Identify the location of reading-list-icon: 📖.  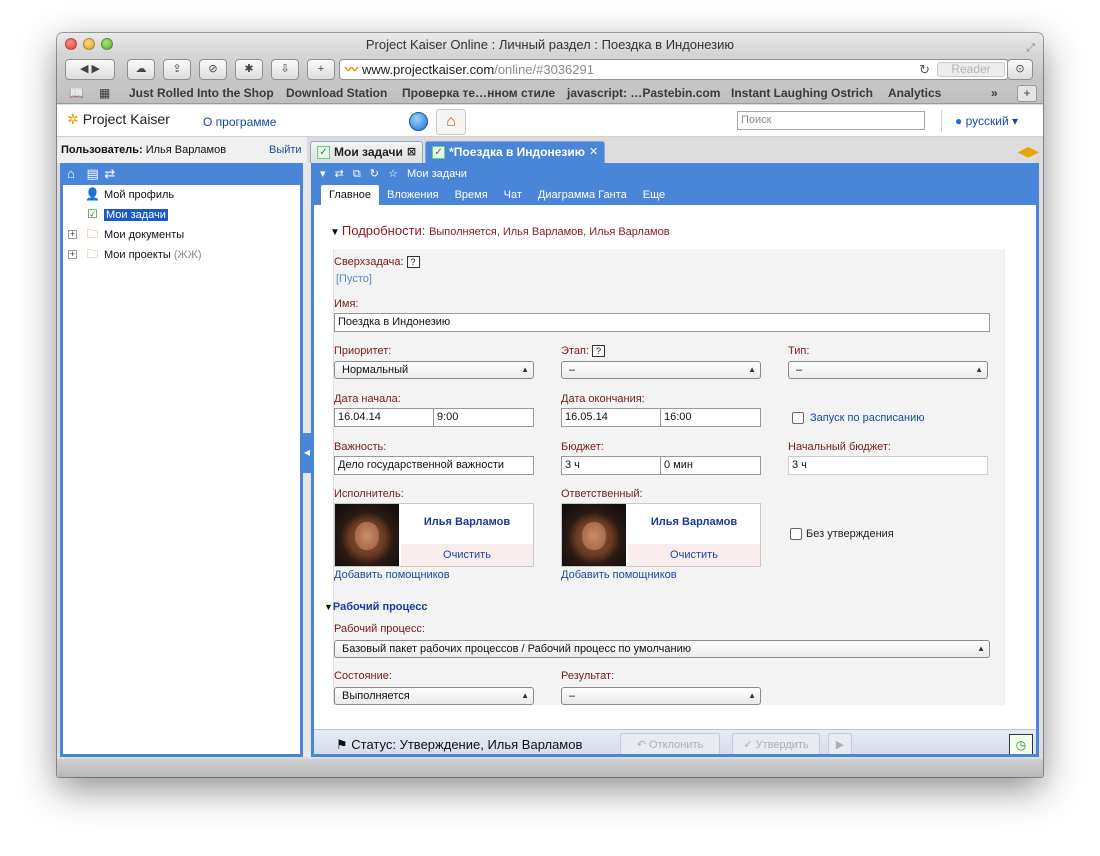
(76, 93).